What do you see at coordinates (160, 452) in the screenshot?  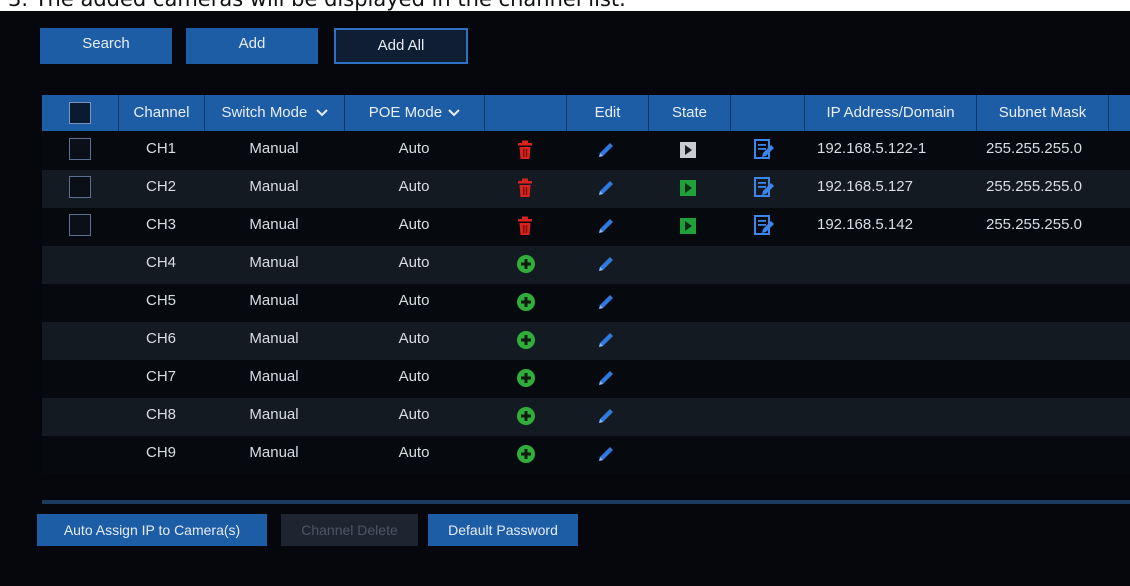 I see `channel-cell: CH9` at bounding box center [160, 452].